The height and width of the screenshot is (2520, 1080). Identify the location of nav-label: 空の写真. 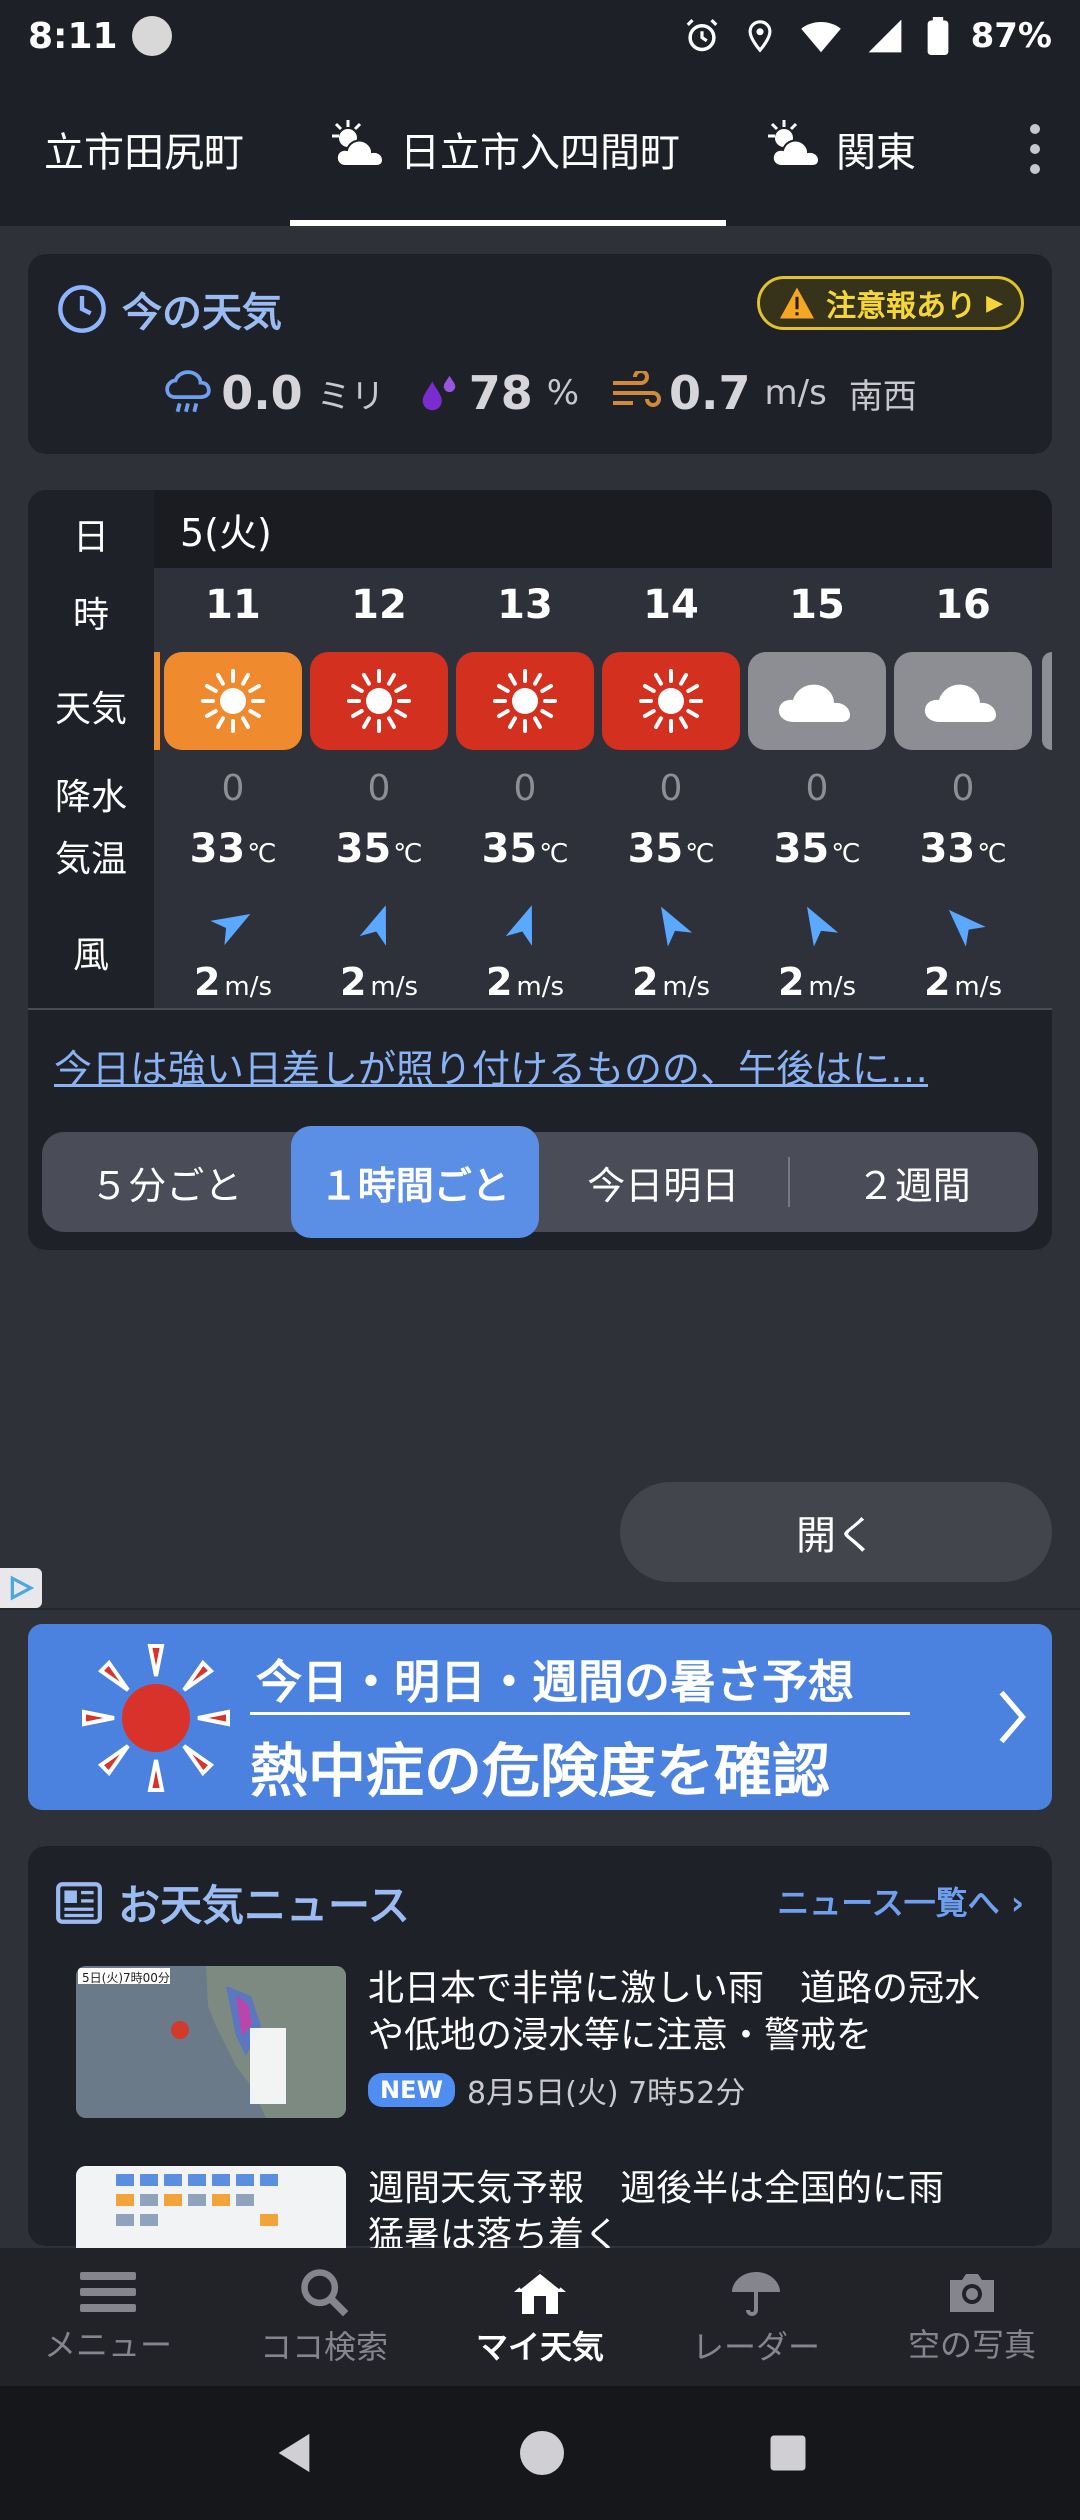
(971, 2345).